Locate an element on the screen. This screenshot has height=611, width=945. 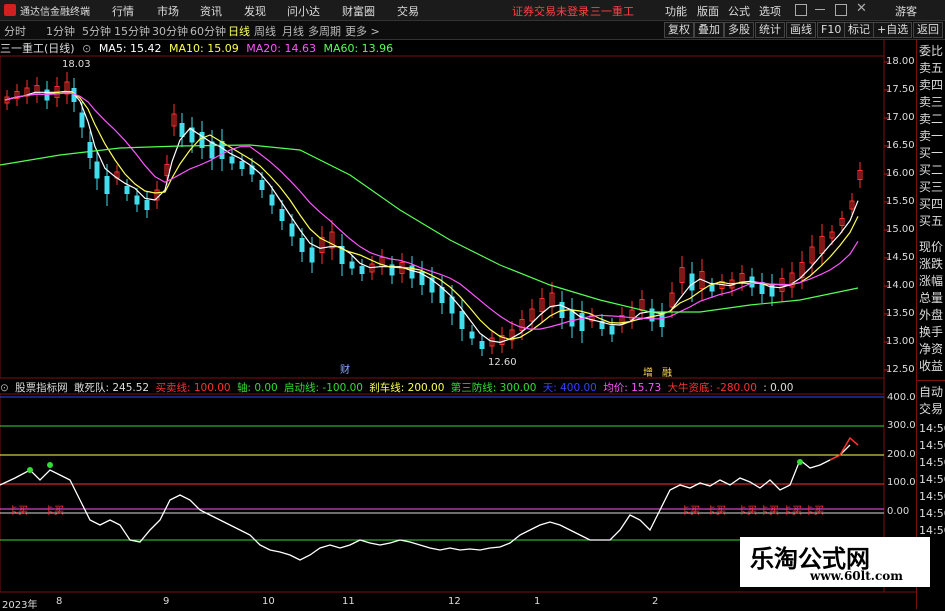
ind-item: 敢死队: 245.52 is located at coordinates (112, 388).